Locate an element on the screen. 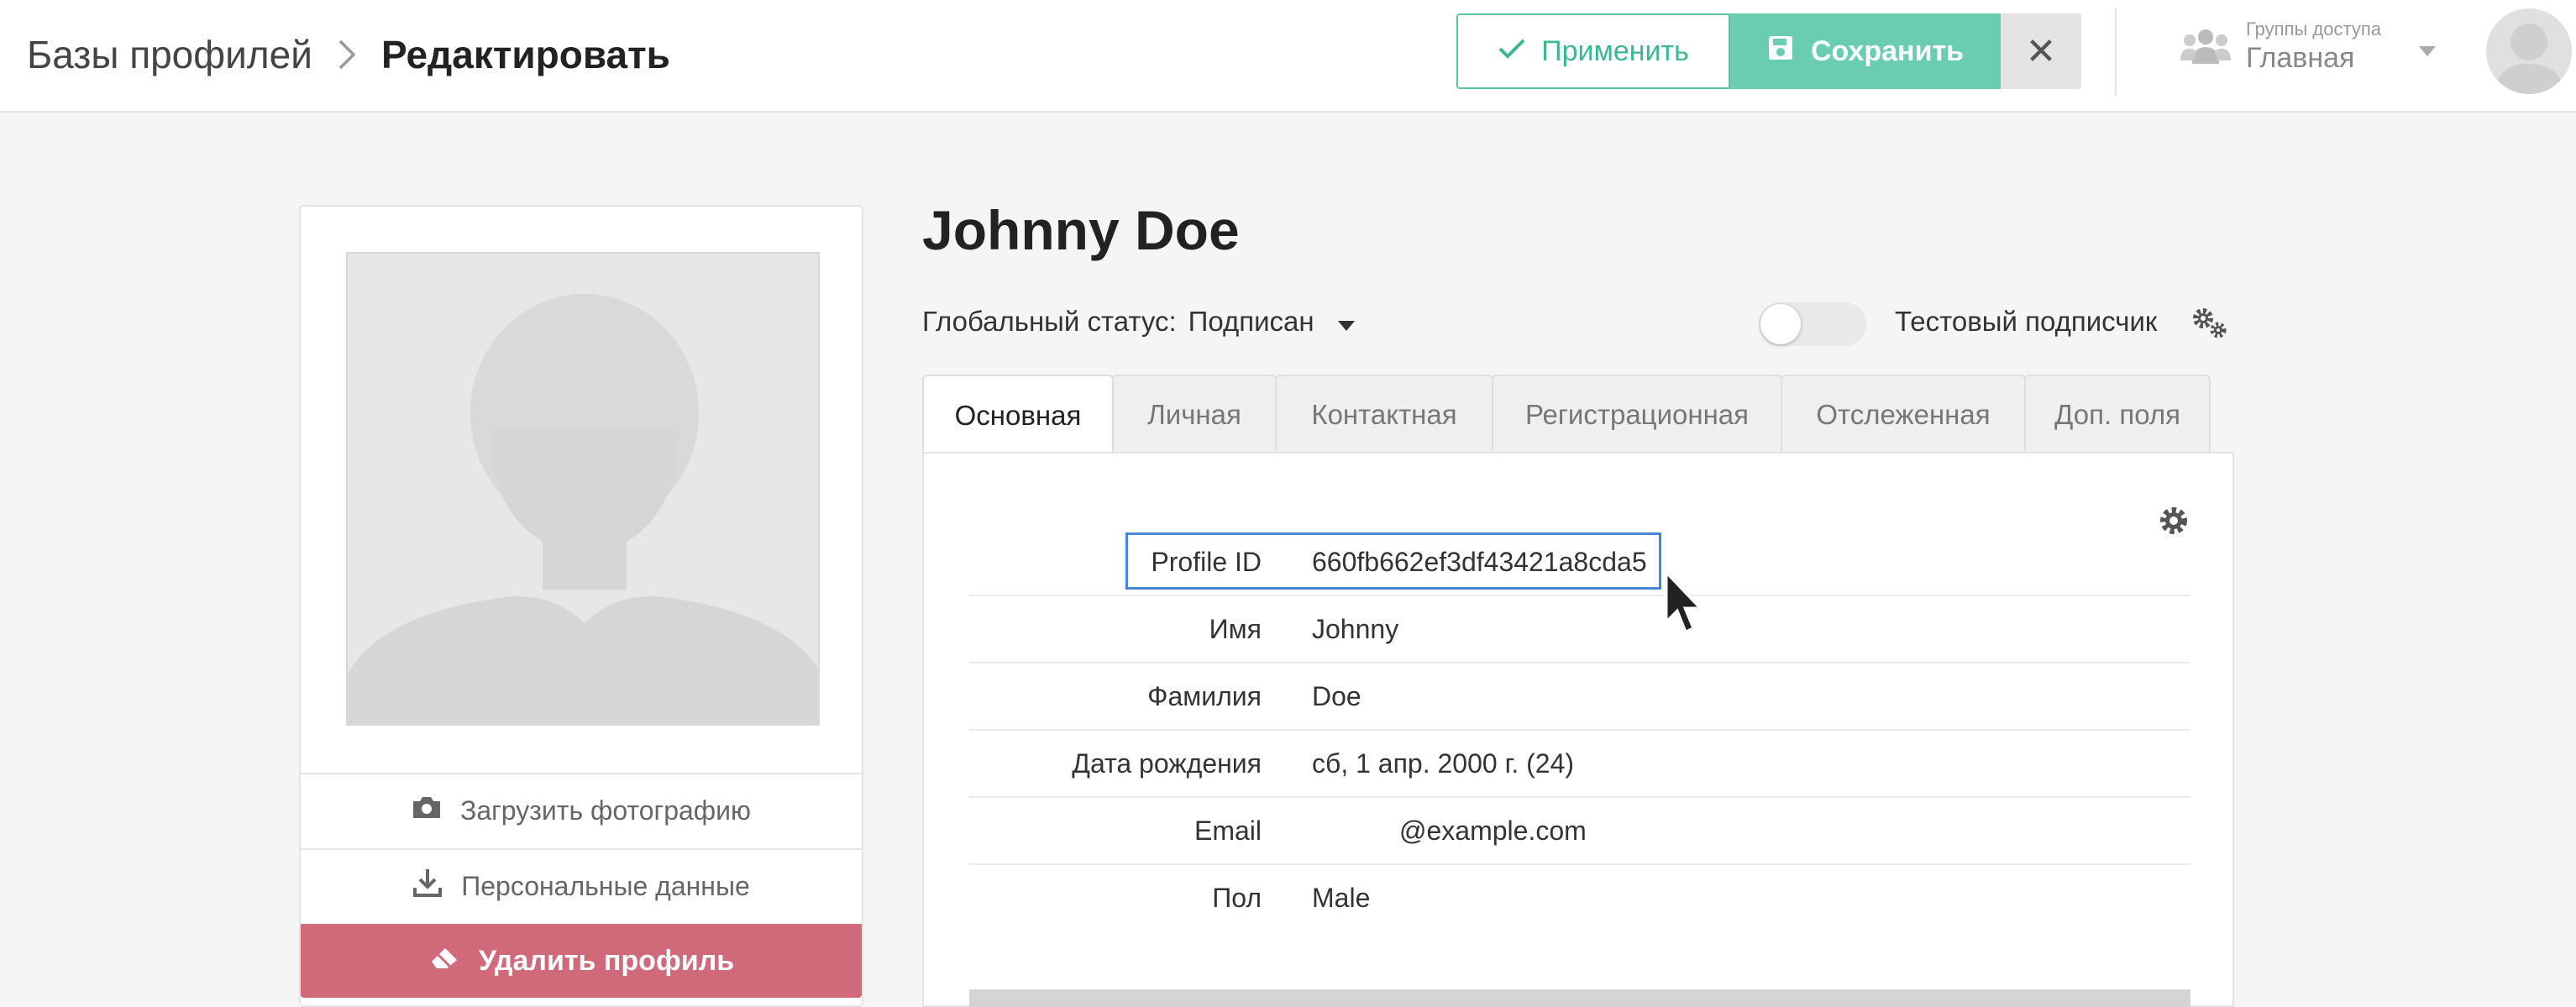 This screenshot has height=1007, width=2576. personal-data-button: Персональные данные is located at coordinates (581, 885).